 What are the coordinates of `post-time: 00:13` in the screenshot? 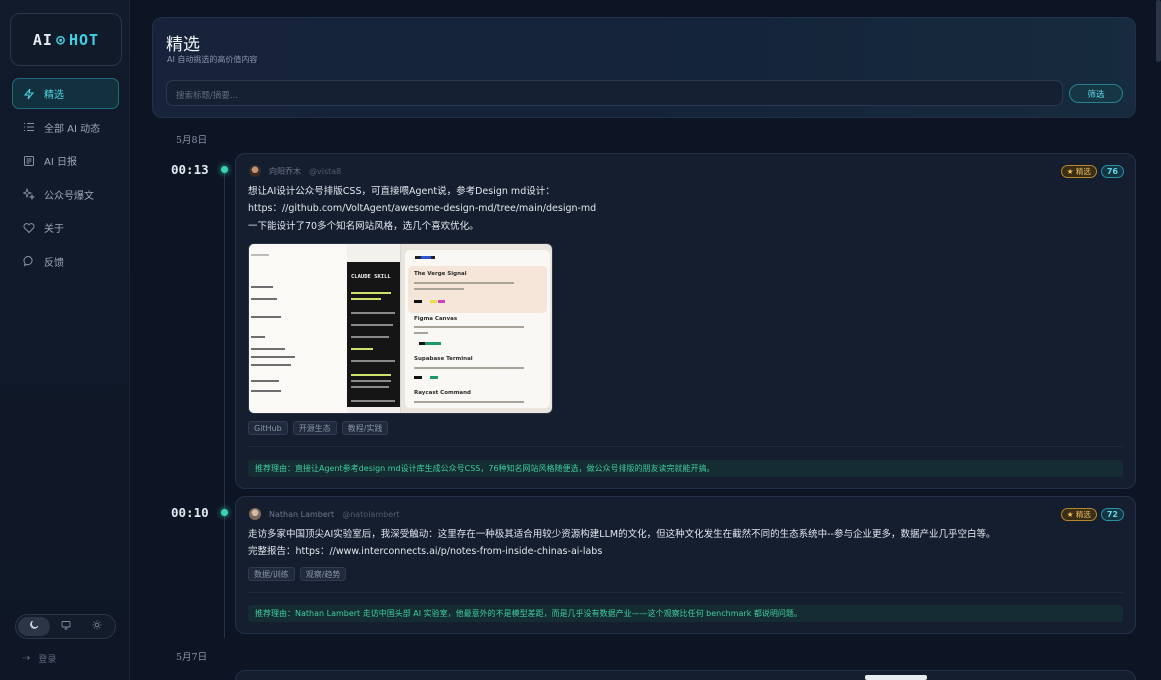 It's located at (190, 169).